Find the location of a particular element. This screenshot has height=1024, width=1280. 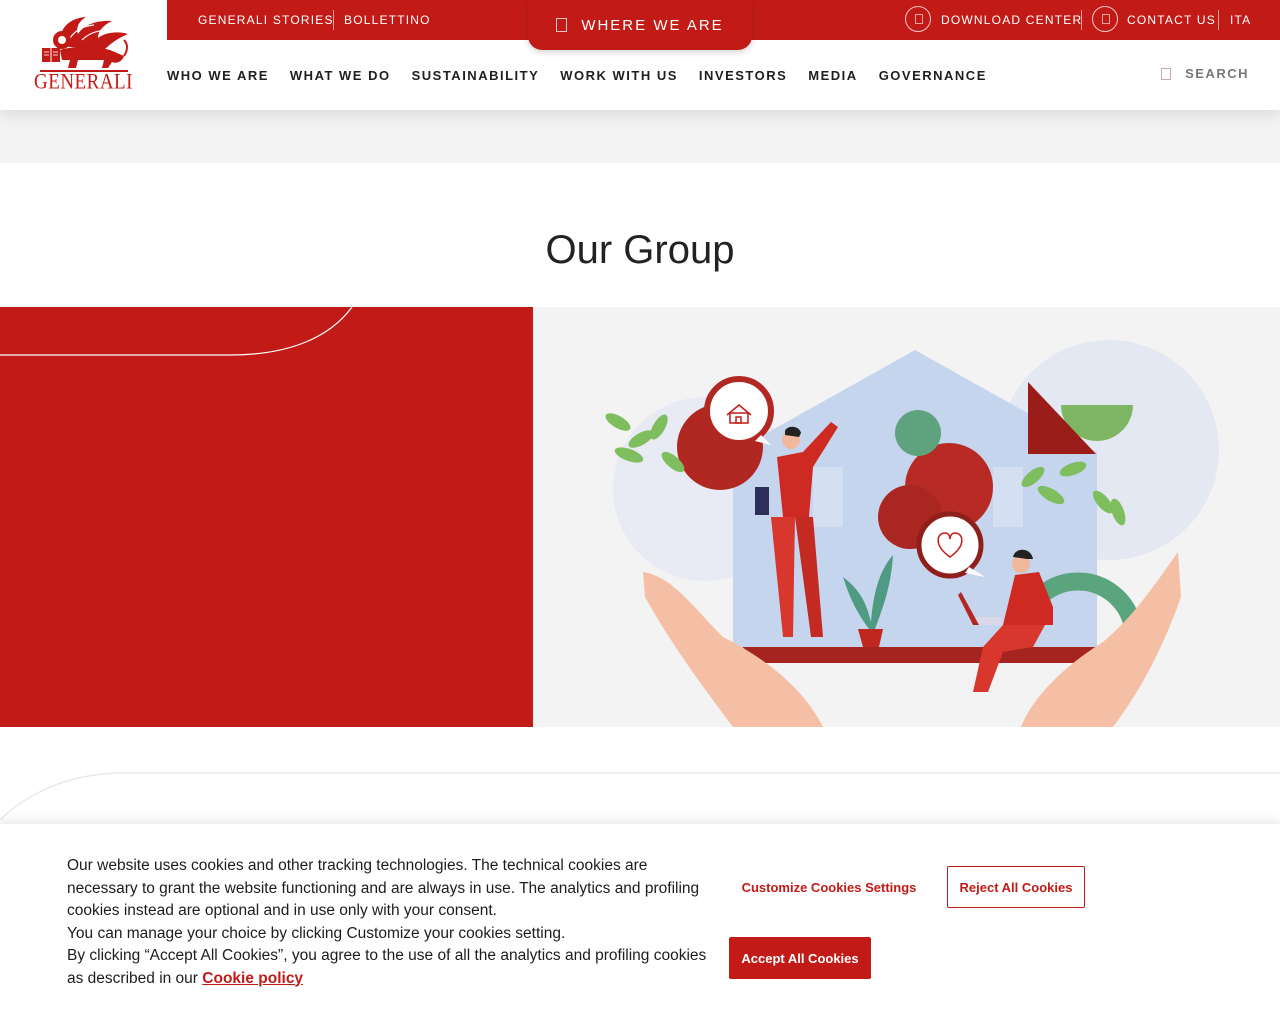

contact-us-link: CONTACT US is located at coordinates (1171, 20).